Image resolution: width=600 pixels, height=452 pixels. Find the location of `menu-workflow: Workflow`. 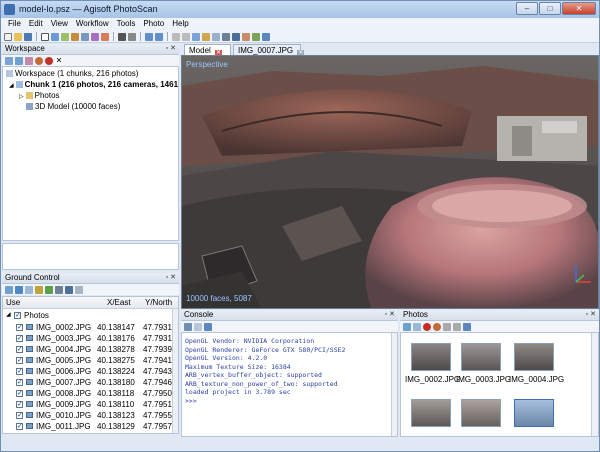

menu-workflow: Workflow is located at coordinates (92, 24).